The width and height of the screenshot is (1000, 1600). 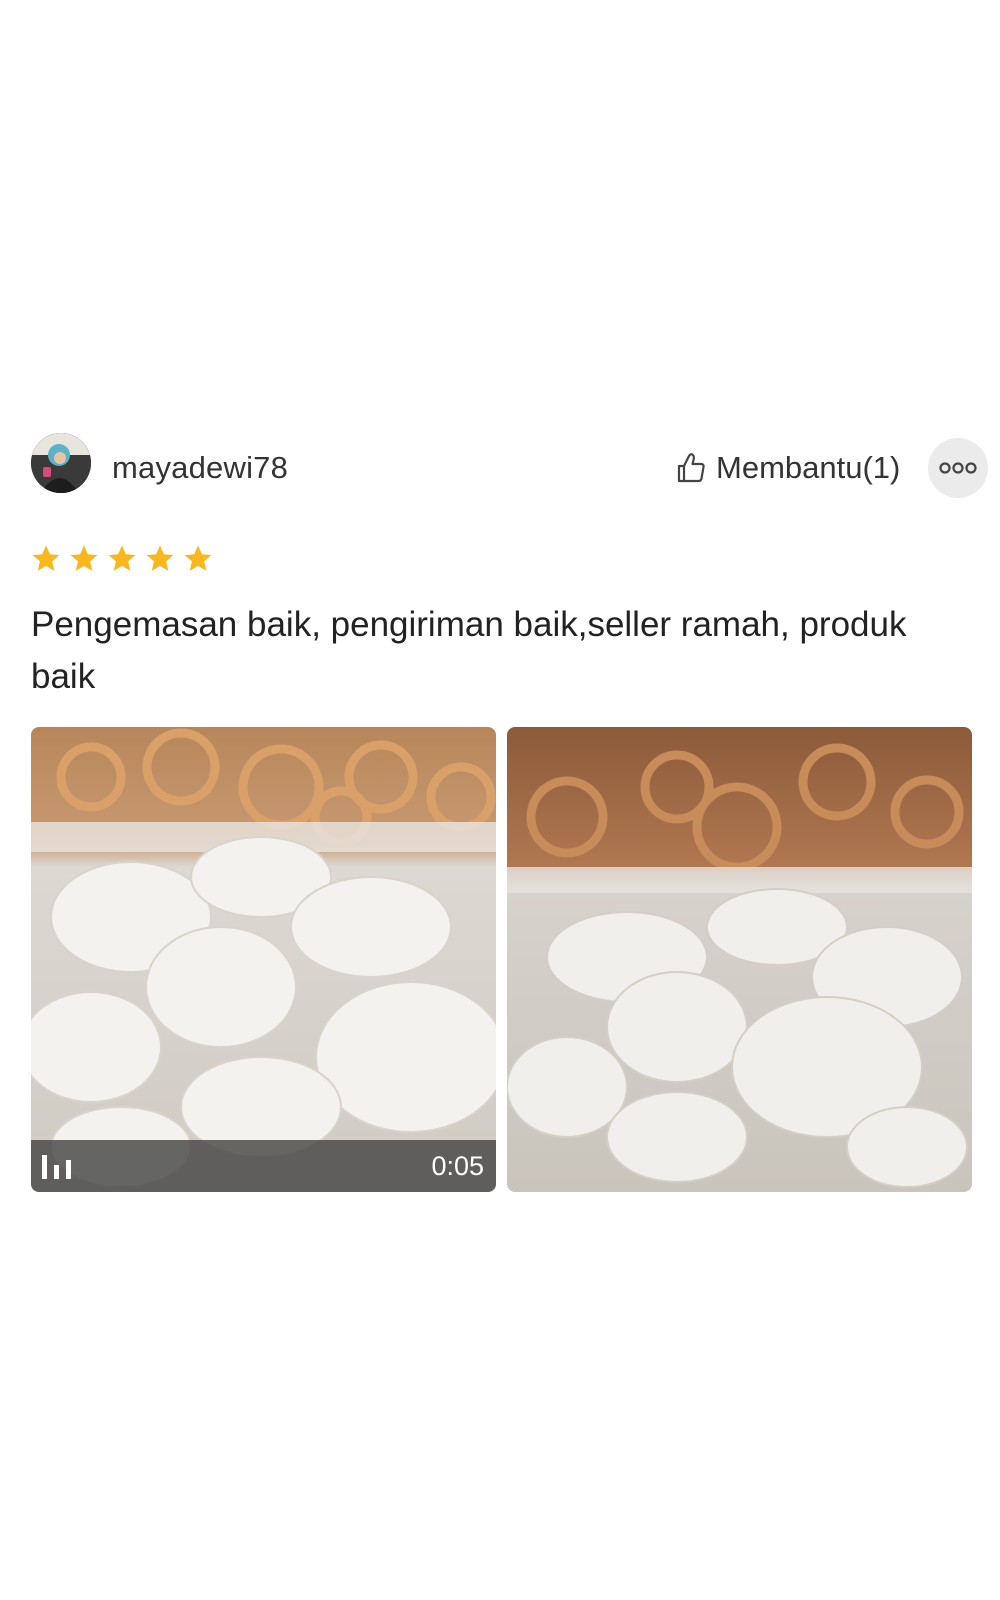 I want to click on review-video-thumbnail: 0:05, so click(x=263, y=959).